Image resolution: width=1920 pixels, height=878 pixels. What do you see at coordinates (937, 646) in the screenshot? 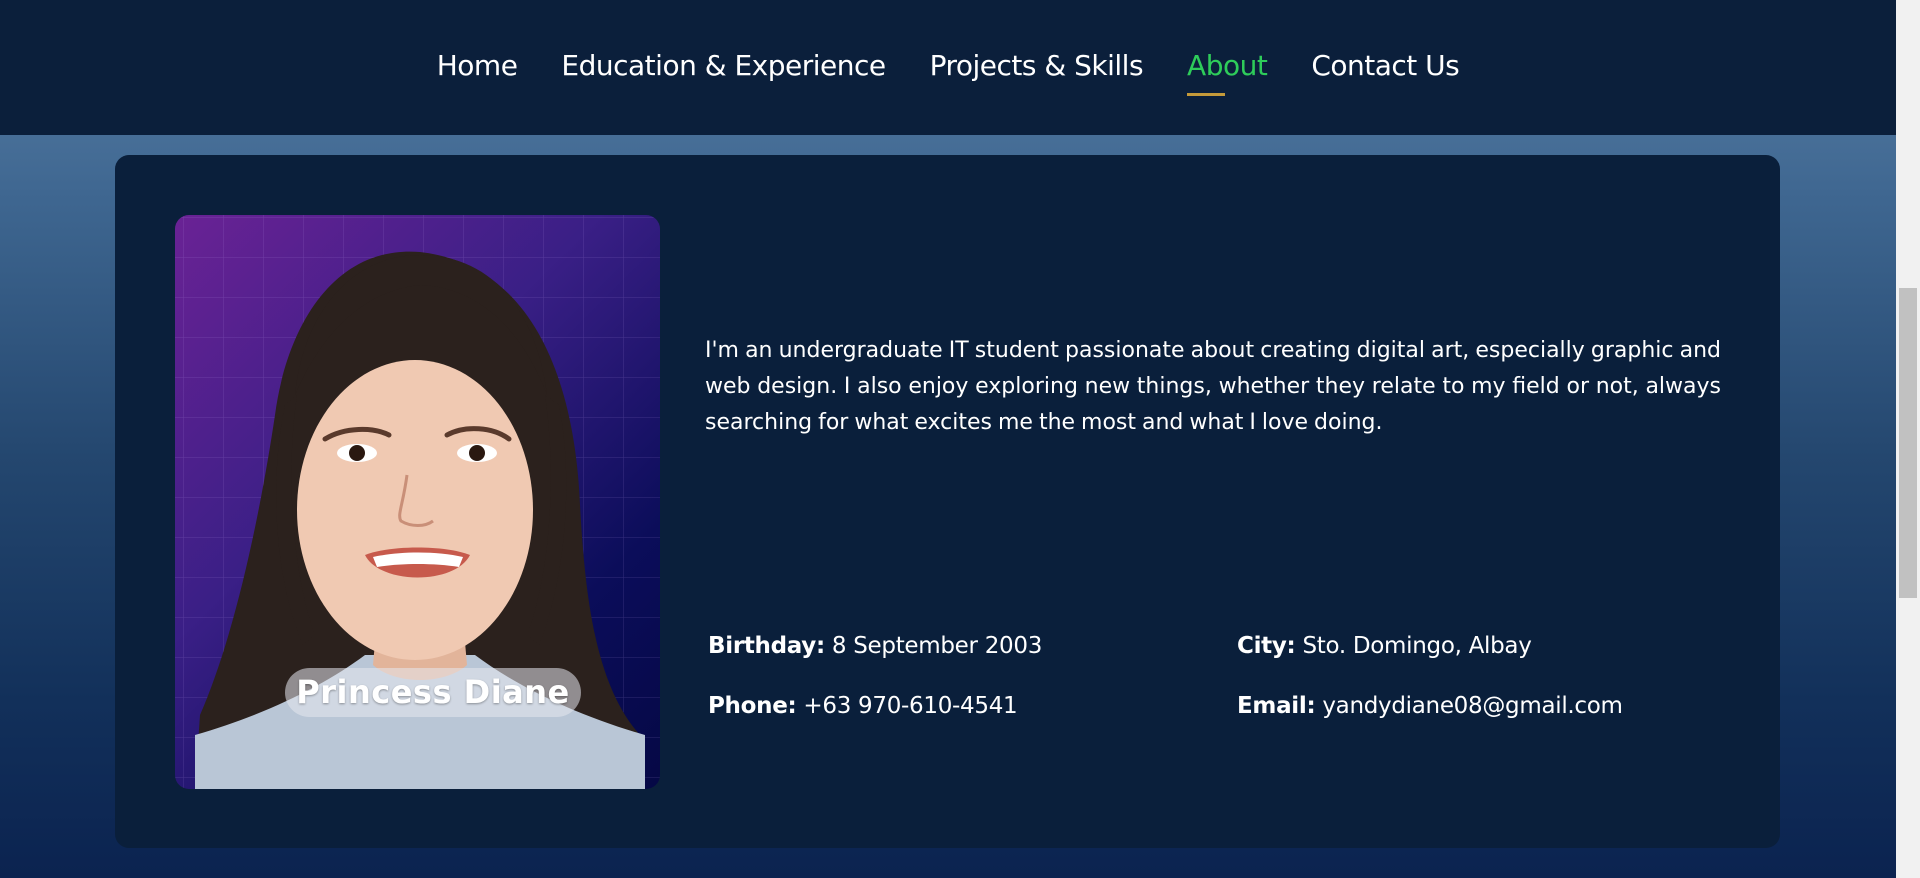
I see `birthday-value: 8 September 2003` at bounding box center [937, 646].